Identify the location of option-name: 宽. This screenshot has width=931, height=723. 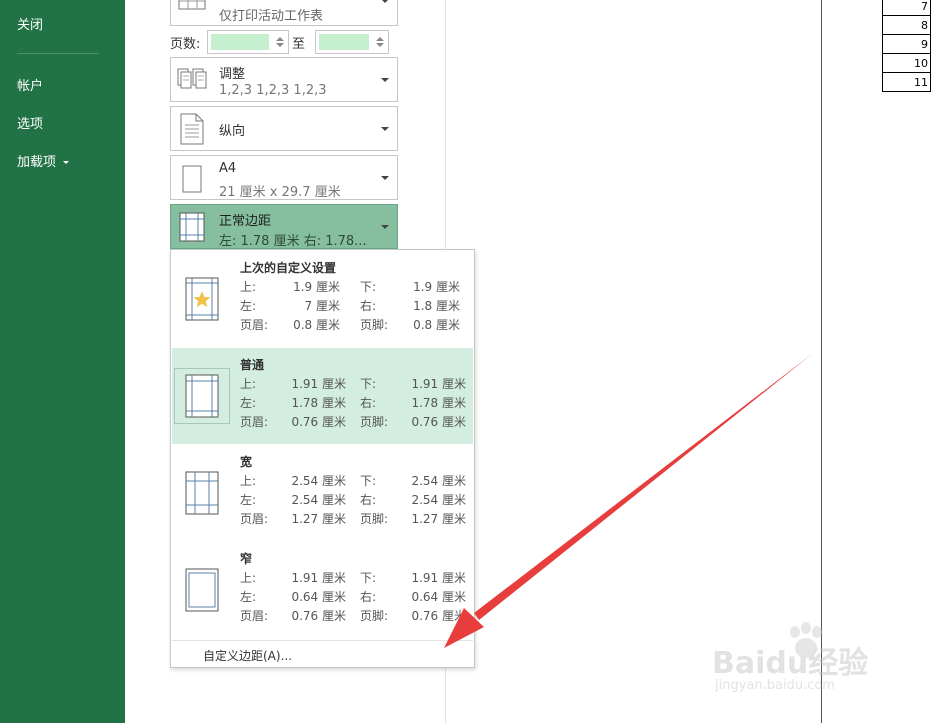
(246, 462).